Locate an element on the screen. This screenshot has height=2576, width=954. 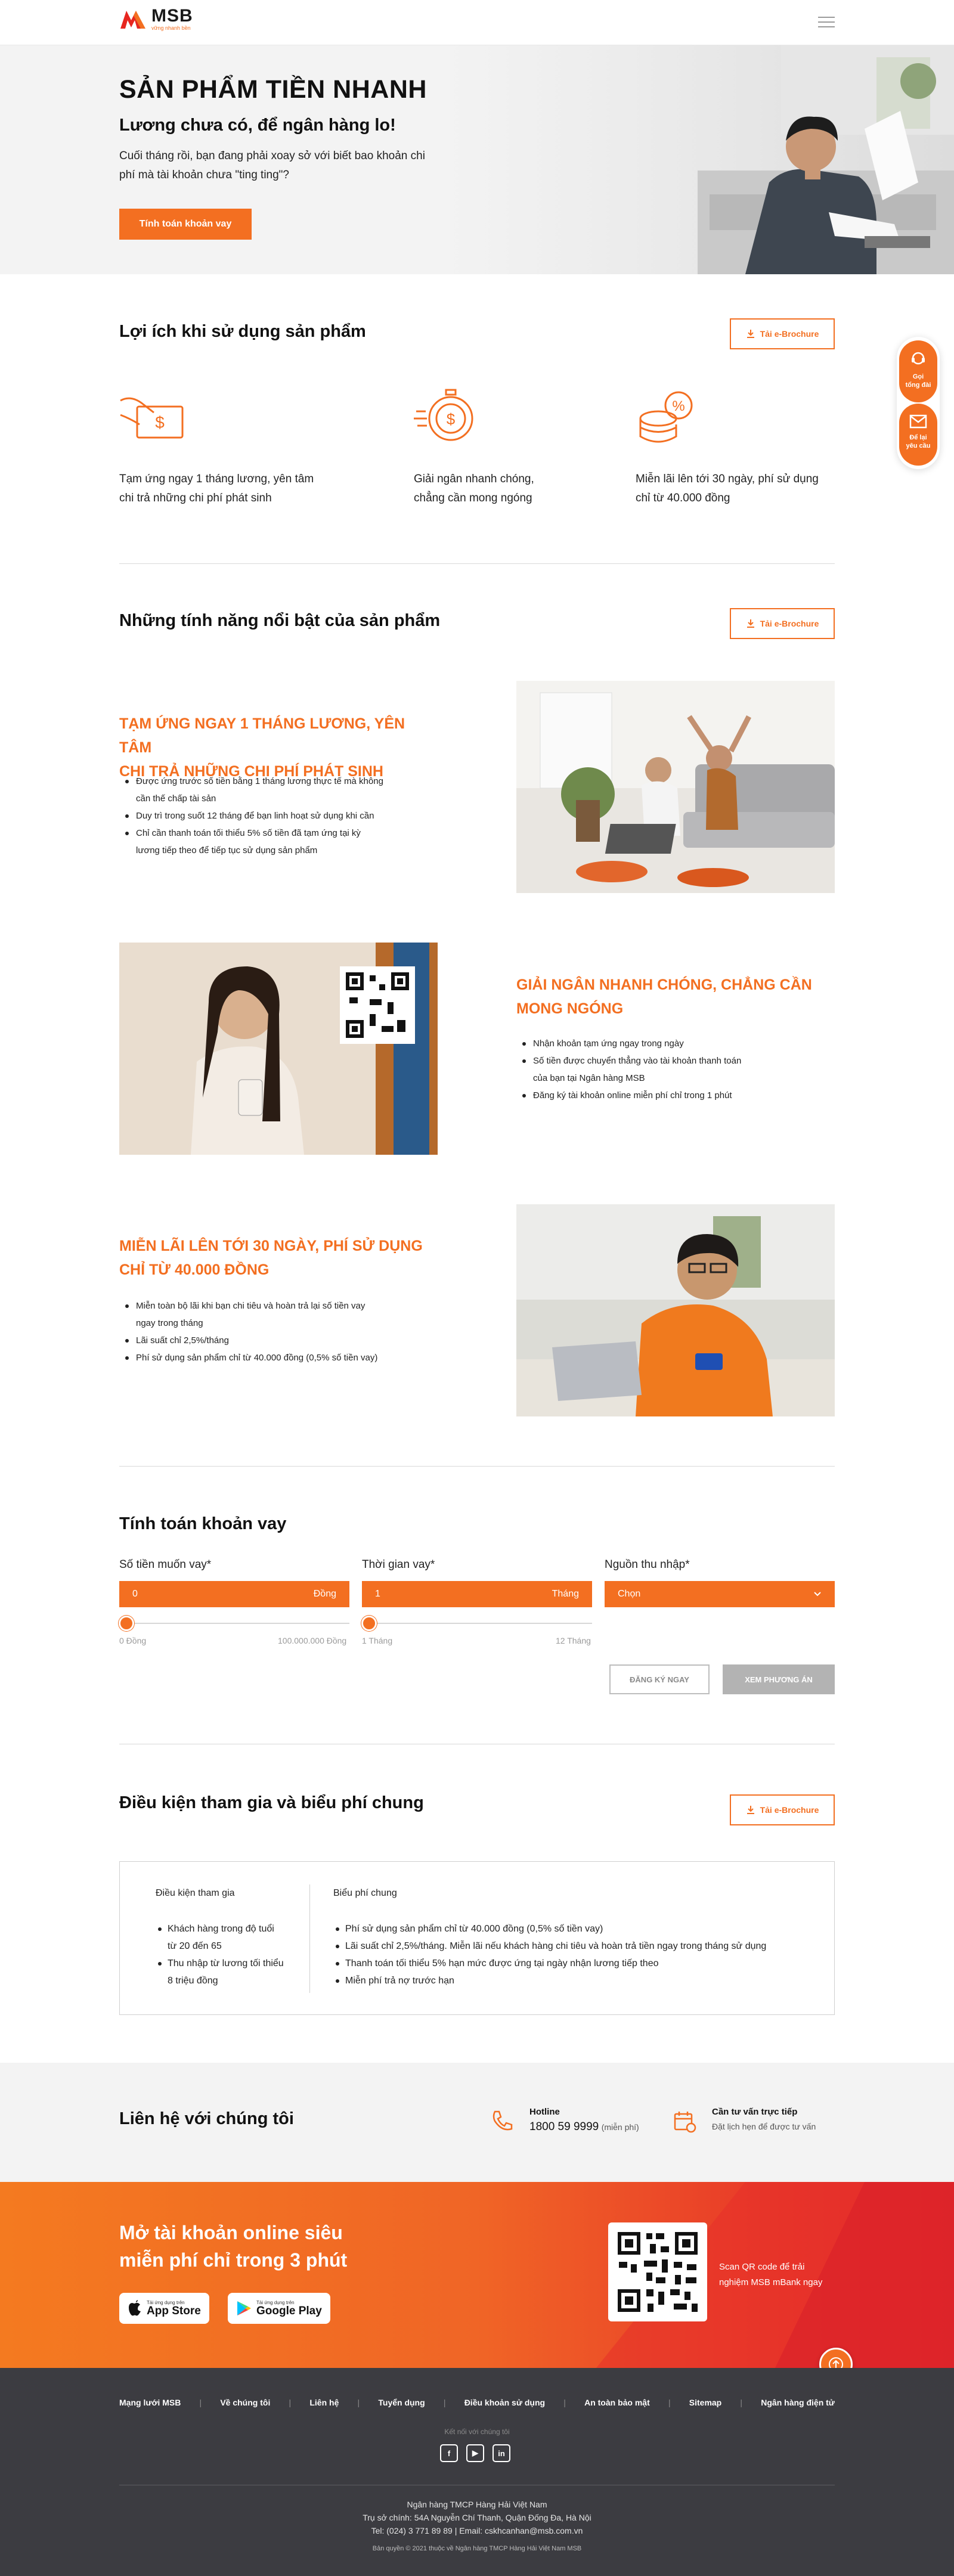
msb-logo: MSB vững nhanh bền is located at coordinates (156, 19).